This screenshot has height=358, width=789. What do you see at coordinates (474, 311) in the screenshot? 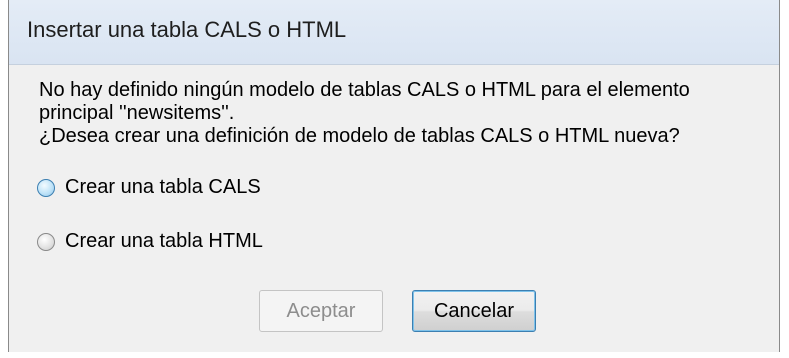
I see `cancel-button: Cancelar` at bounding box center [474, 311].